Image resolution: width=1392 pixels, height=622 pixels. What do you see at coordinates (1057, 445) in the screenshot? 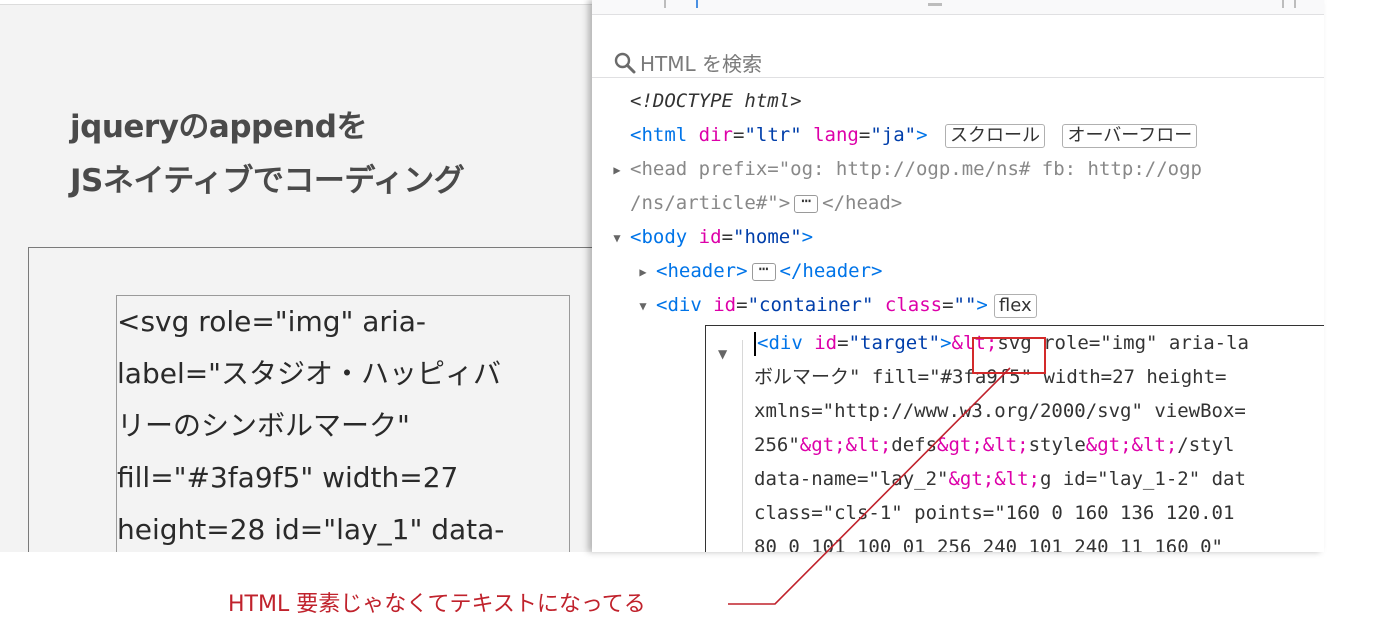
I see `markup-text: style` at bounding box center [1057, 445].